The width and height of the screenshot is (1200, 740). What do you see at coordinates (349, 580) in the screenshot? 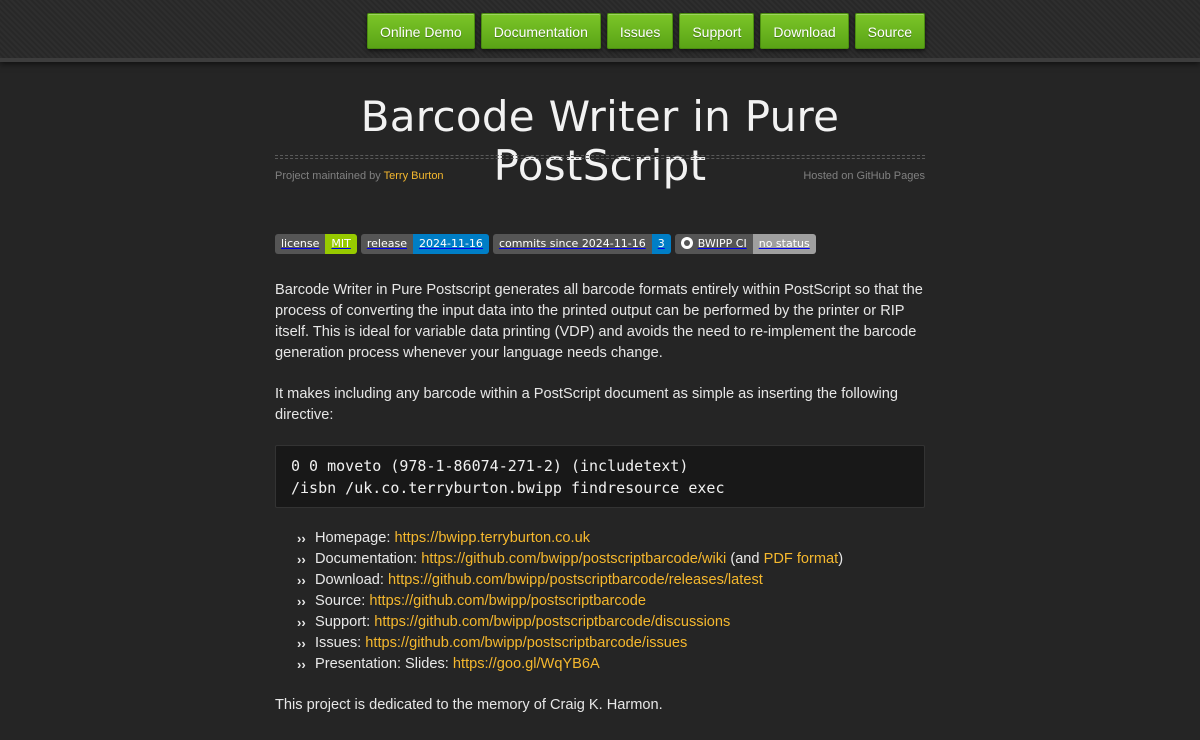
I see `link-label: Download:` at bounding box center [349, 580].